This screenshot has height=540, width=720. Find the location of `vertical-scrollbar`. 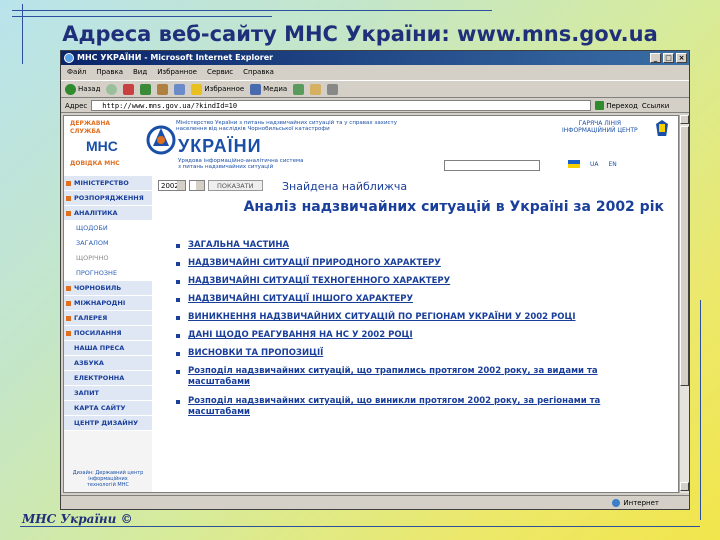

vertical-scrollbar is located at coordinates (684, 304).